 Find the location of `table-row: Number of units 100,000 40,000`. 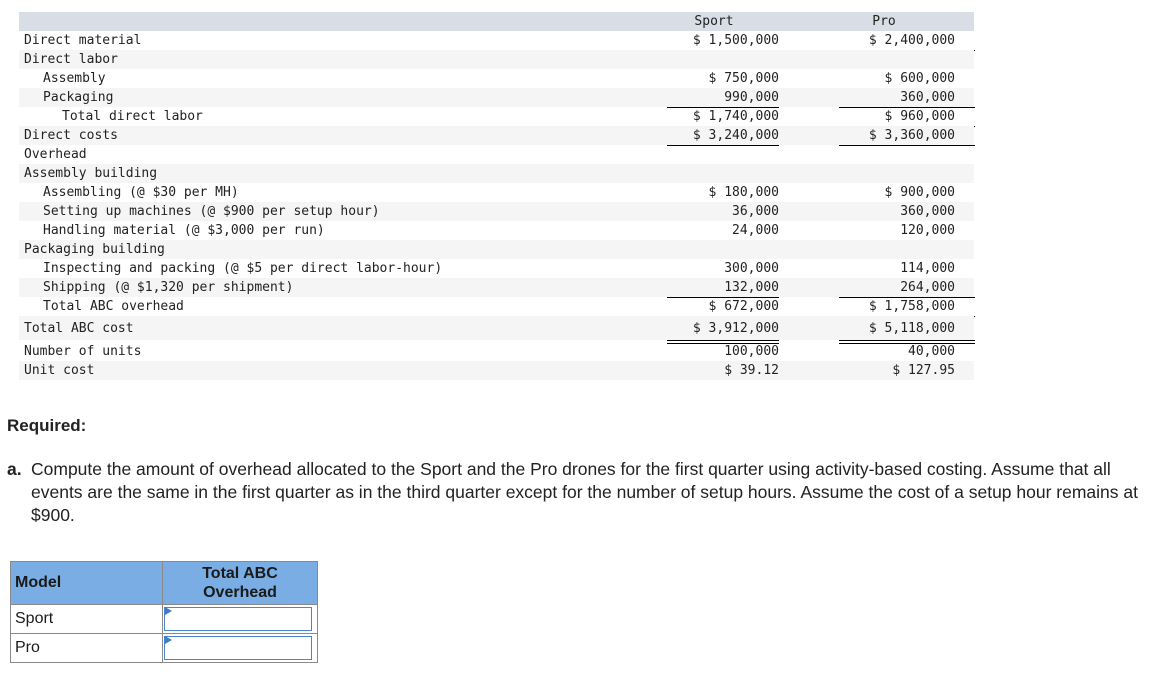

table-row: Number of units 100,000 40,000 is located at coordinates (496, 351).